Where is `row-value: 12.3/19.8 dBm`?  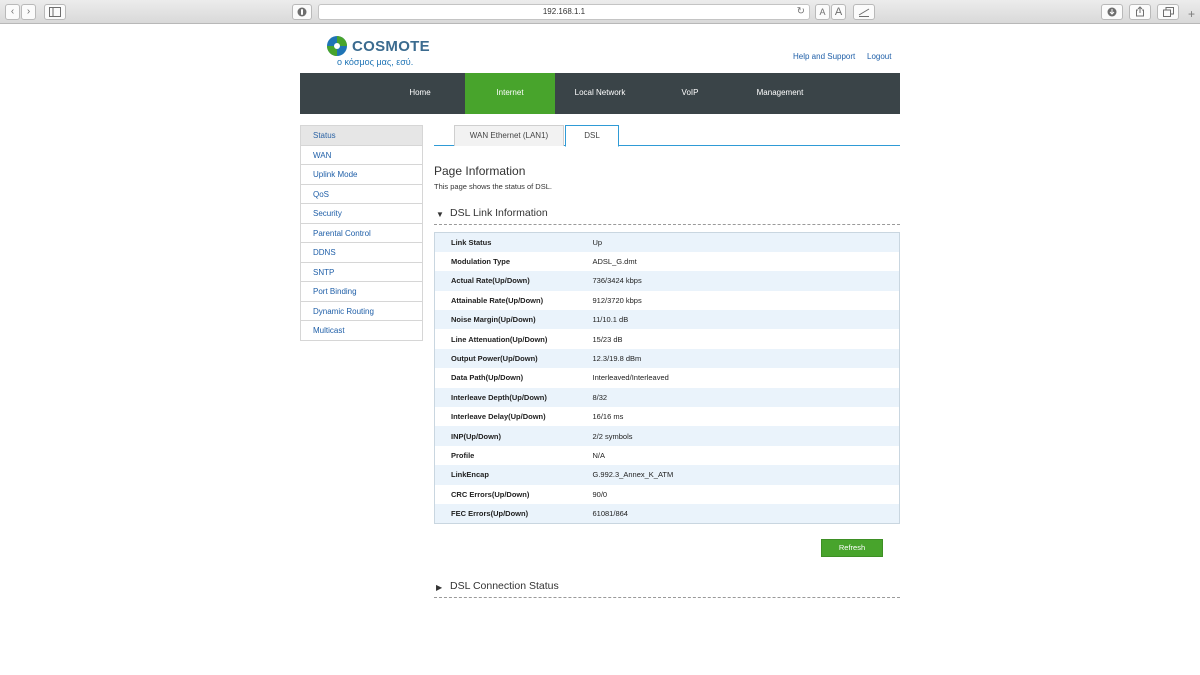
row-value: 12.3/19.8 dBm is located at coordinates (746, 358).